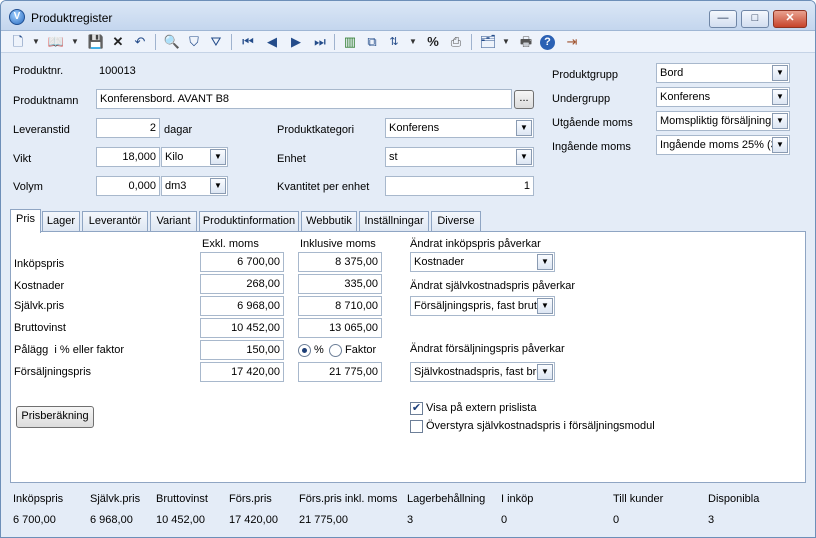  I want to click on row-label-inkopspris: Inköpspris, so click(39, 264).